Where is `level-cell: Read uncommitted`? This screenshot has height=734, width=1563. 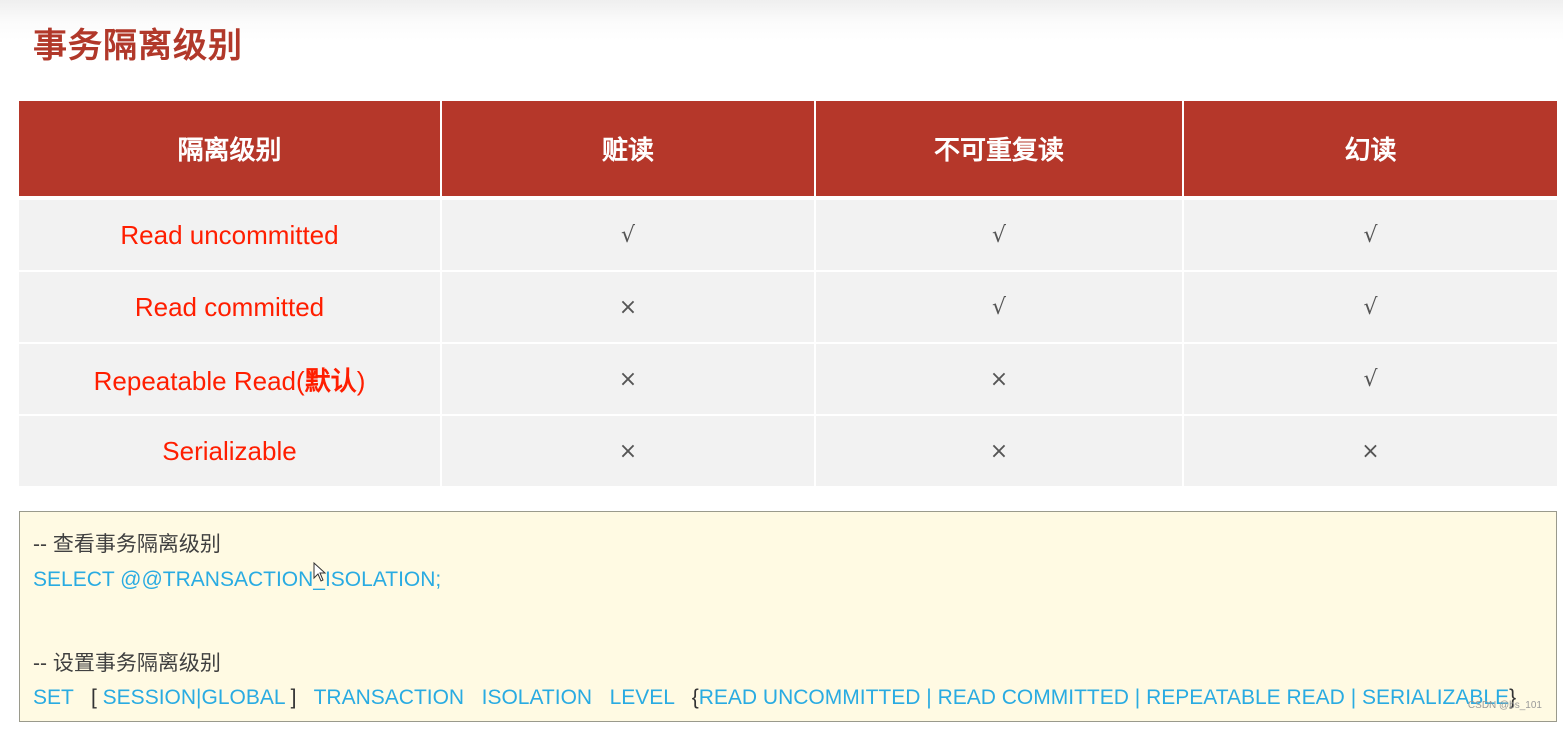 level-cell: Read uncommitted is located at coordinates (230, 236).